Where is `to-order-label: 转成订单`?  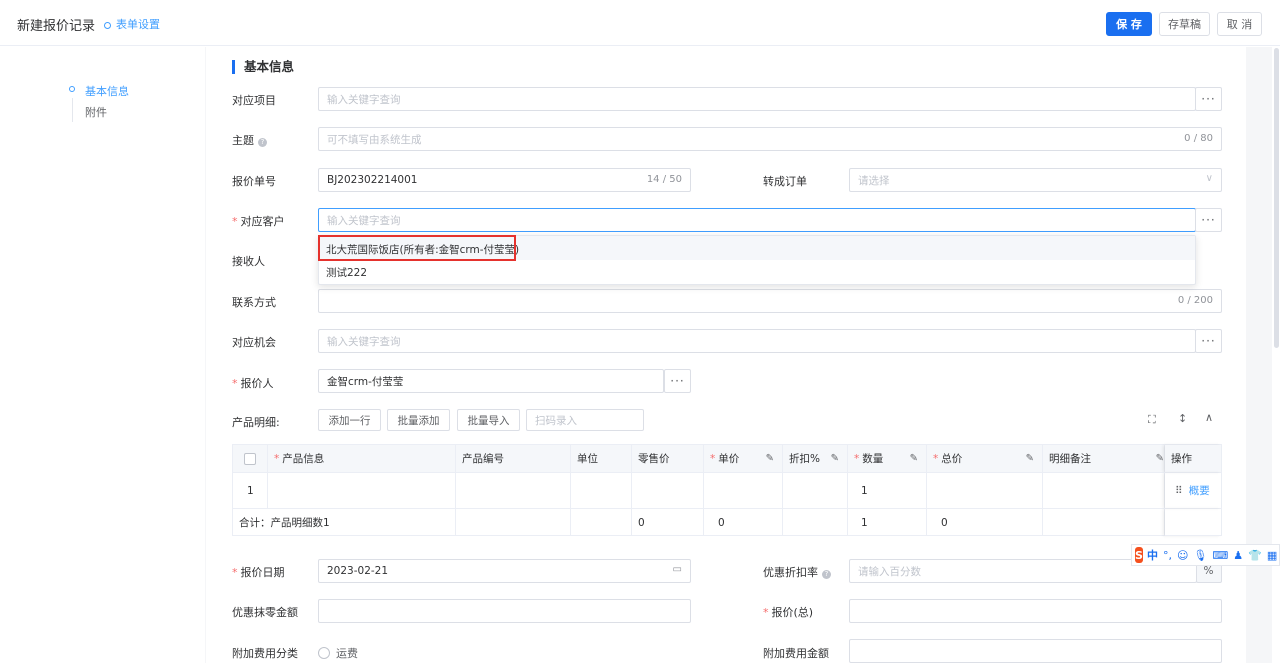 to-order-label: 转成订单 is located at coordinates (785, 181).